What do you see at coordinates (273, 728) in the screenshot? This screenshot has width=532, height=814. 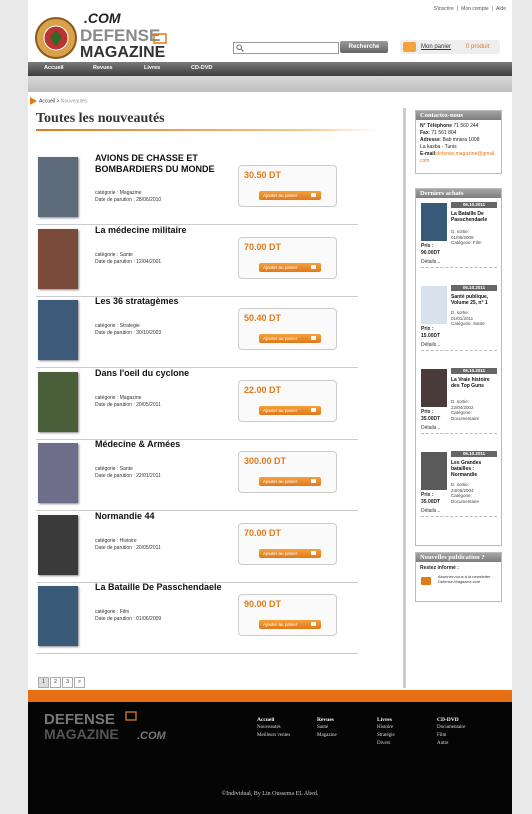 I see `footer-link: Nouveautés` at bounding box center [273, 728].